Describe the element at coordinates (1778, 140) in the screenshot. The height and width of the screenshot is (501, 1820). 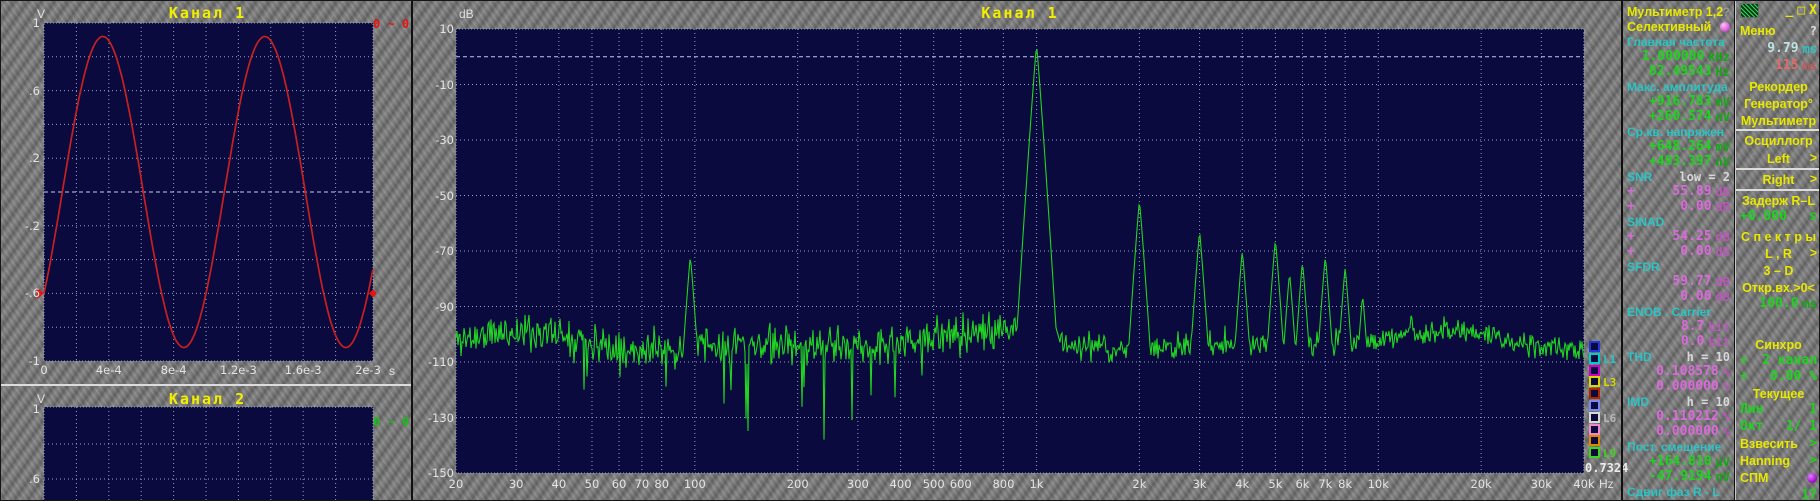
I see `menu-item-oscilloscope: Осциллогр` at that location.